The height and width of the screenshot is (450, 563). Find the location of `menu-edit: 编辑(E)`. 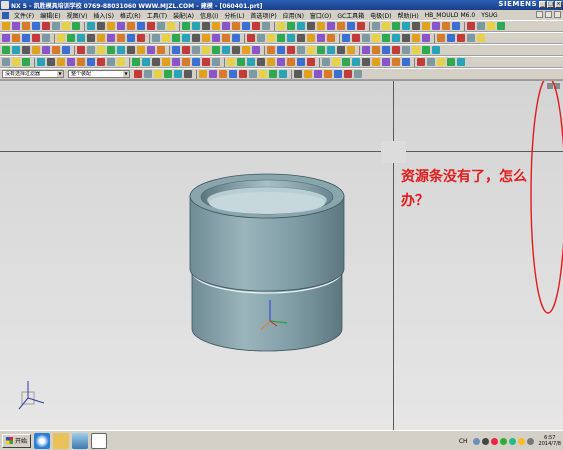

menu-edit: 编辑(E) is located at coordinates (50, 15).